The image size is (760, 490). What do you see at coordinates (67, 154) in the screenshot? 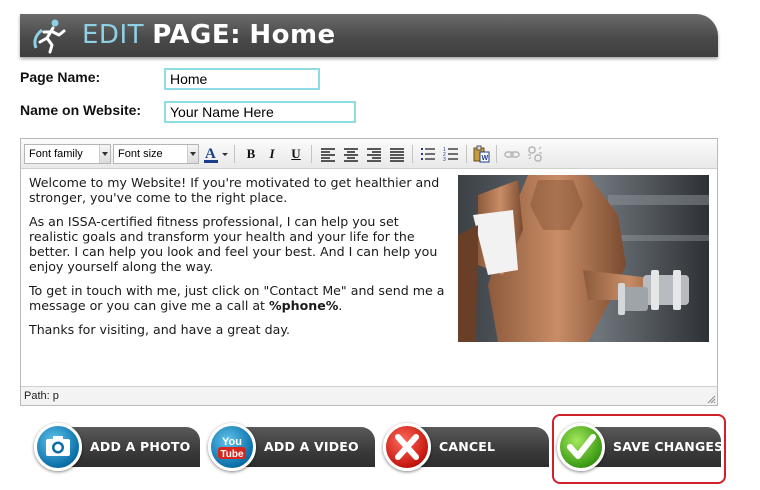
I see `font-family-select: Font family` at bounding box center [67, 154].